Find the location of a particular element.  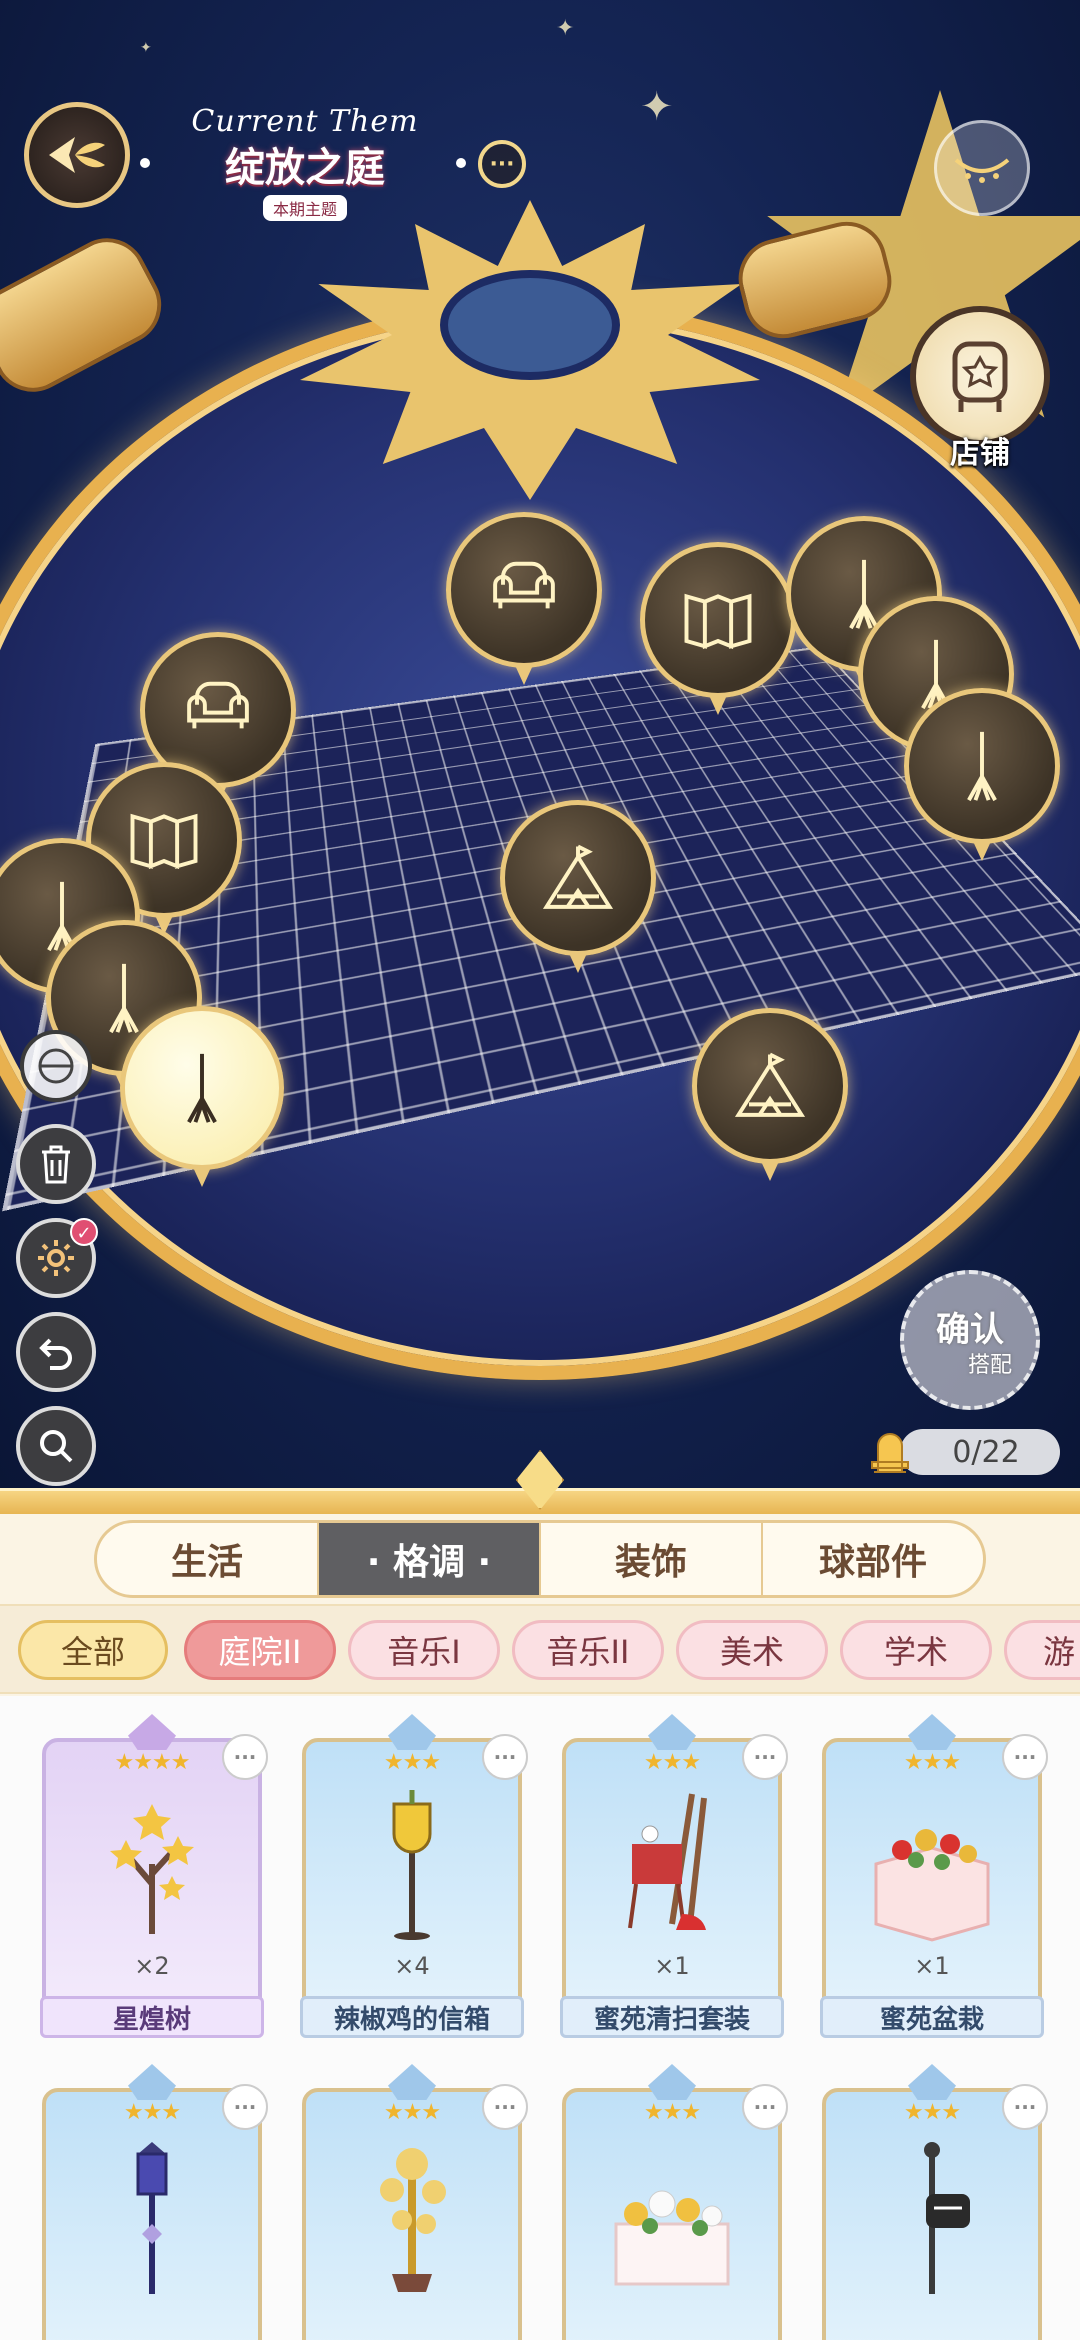

filter-bar: 全部 庭院II 音乐I 音乐II 美术 学术 游 is located at coordinates (540, 1649).